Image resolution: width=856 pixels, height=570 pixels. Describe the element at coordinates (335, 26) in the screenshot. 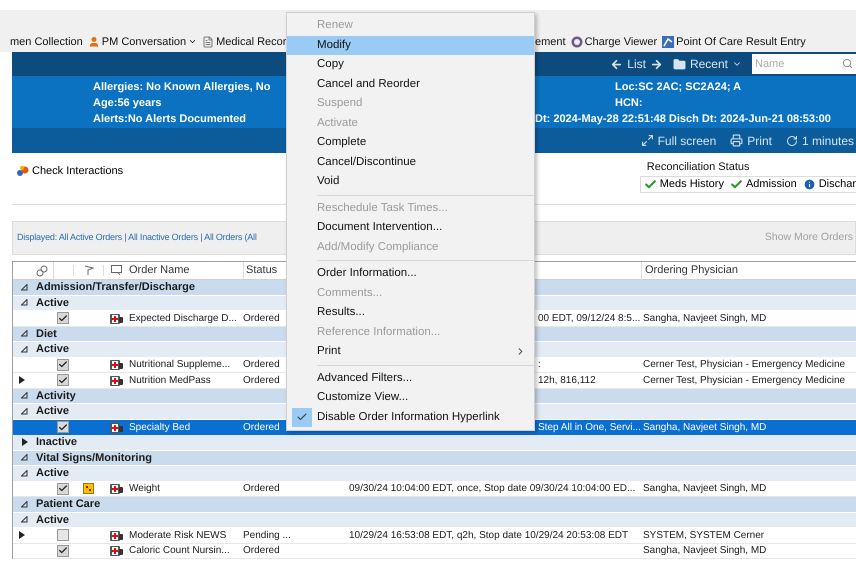

I see `menu-item-label: Renew` at that location.